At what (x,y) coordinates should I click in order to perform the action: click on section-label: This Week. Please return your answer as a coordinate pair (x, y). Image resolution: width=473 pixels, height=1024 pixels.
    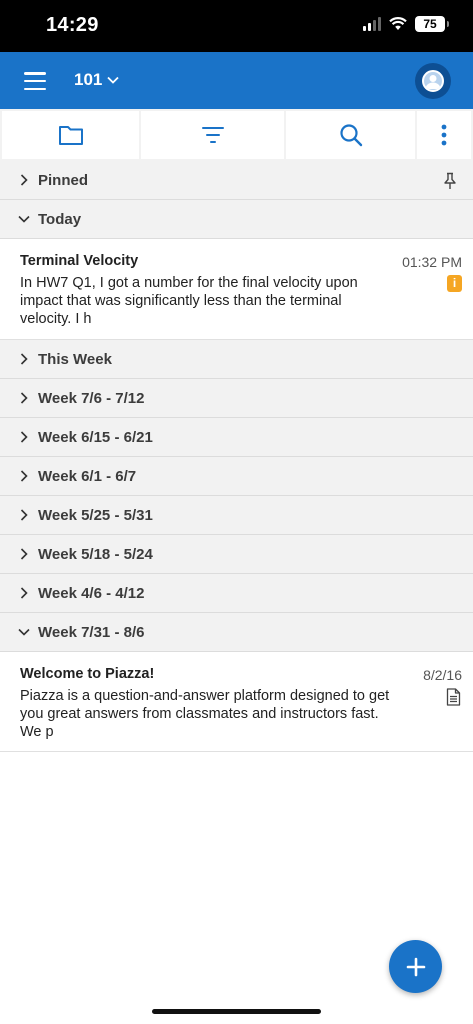
    Looking at the image, I should click on (75, 359).